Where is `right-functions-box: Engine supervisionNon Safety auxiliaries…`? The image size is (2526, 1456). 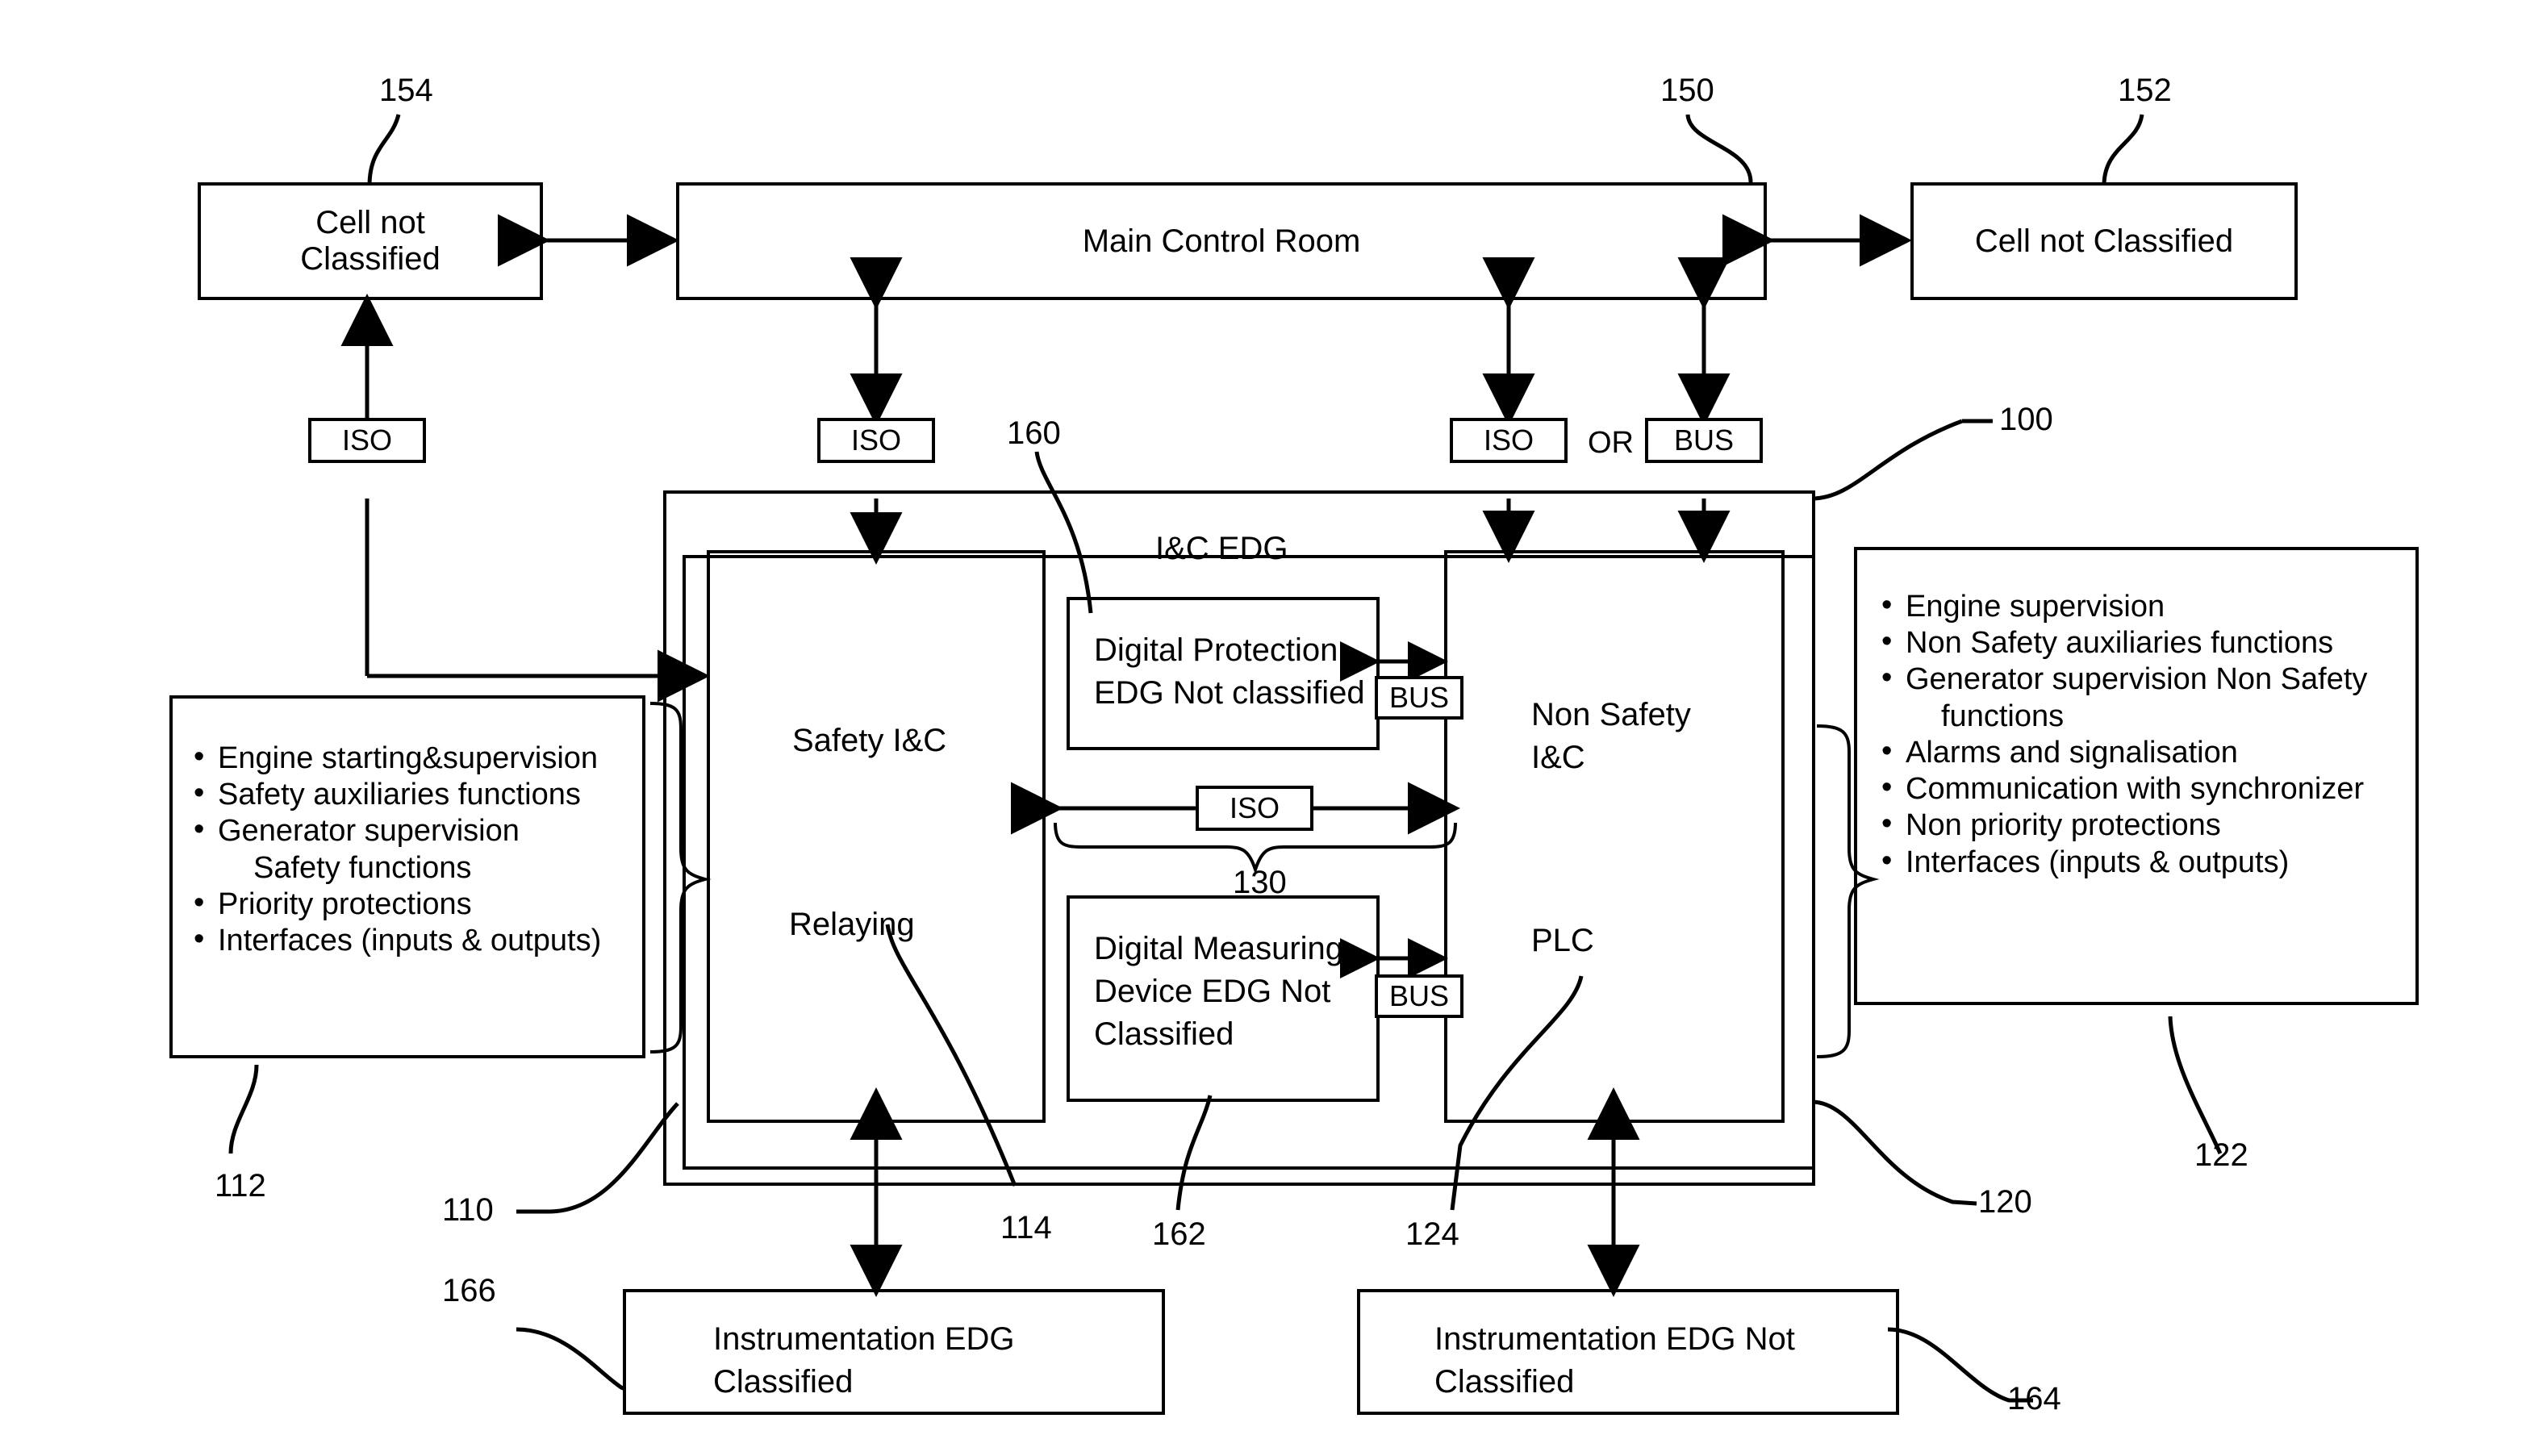 right-functions-box: Engine supervisionNon Safety auxiliaries… is located at coordinates (2136, 776).